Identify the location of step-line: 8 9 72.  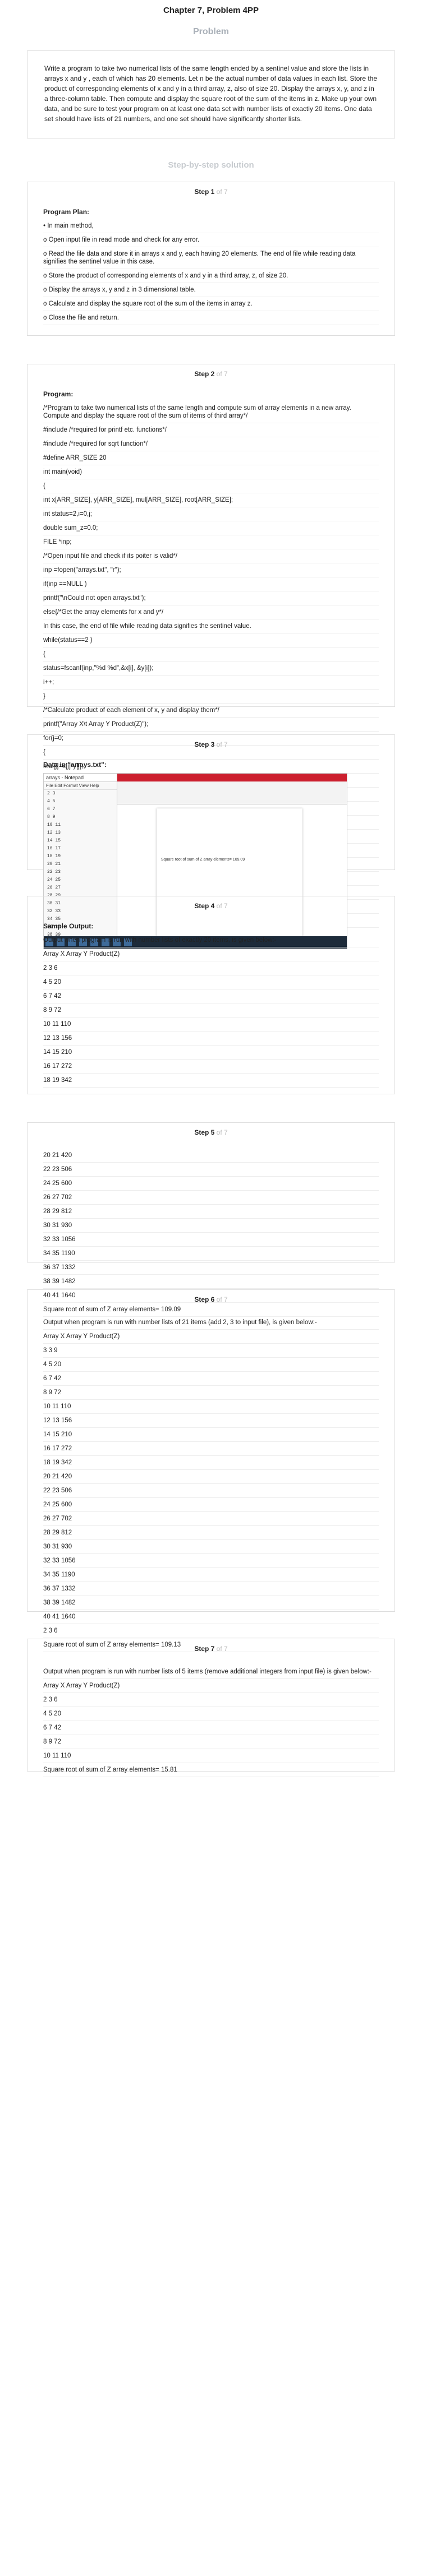
(211, 1393).